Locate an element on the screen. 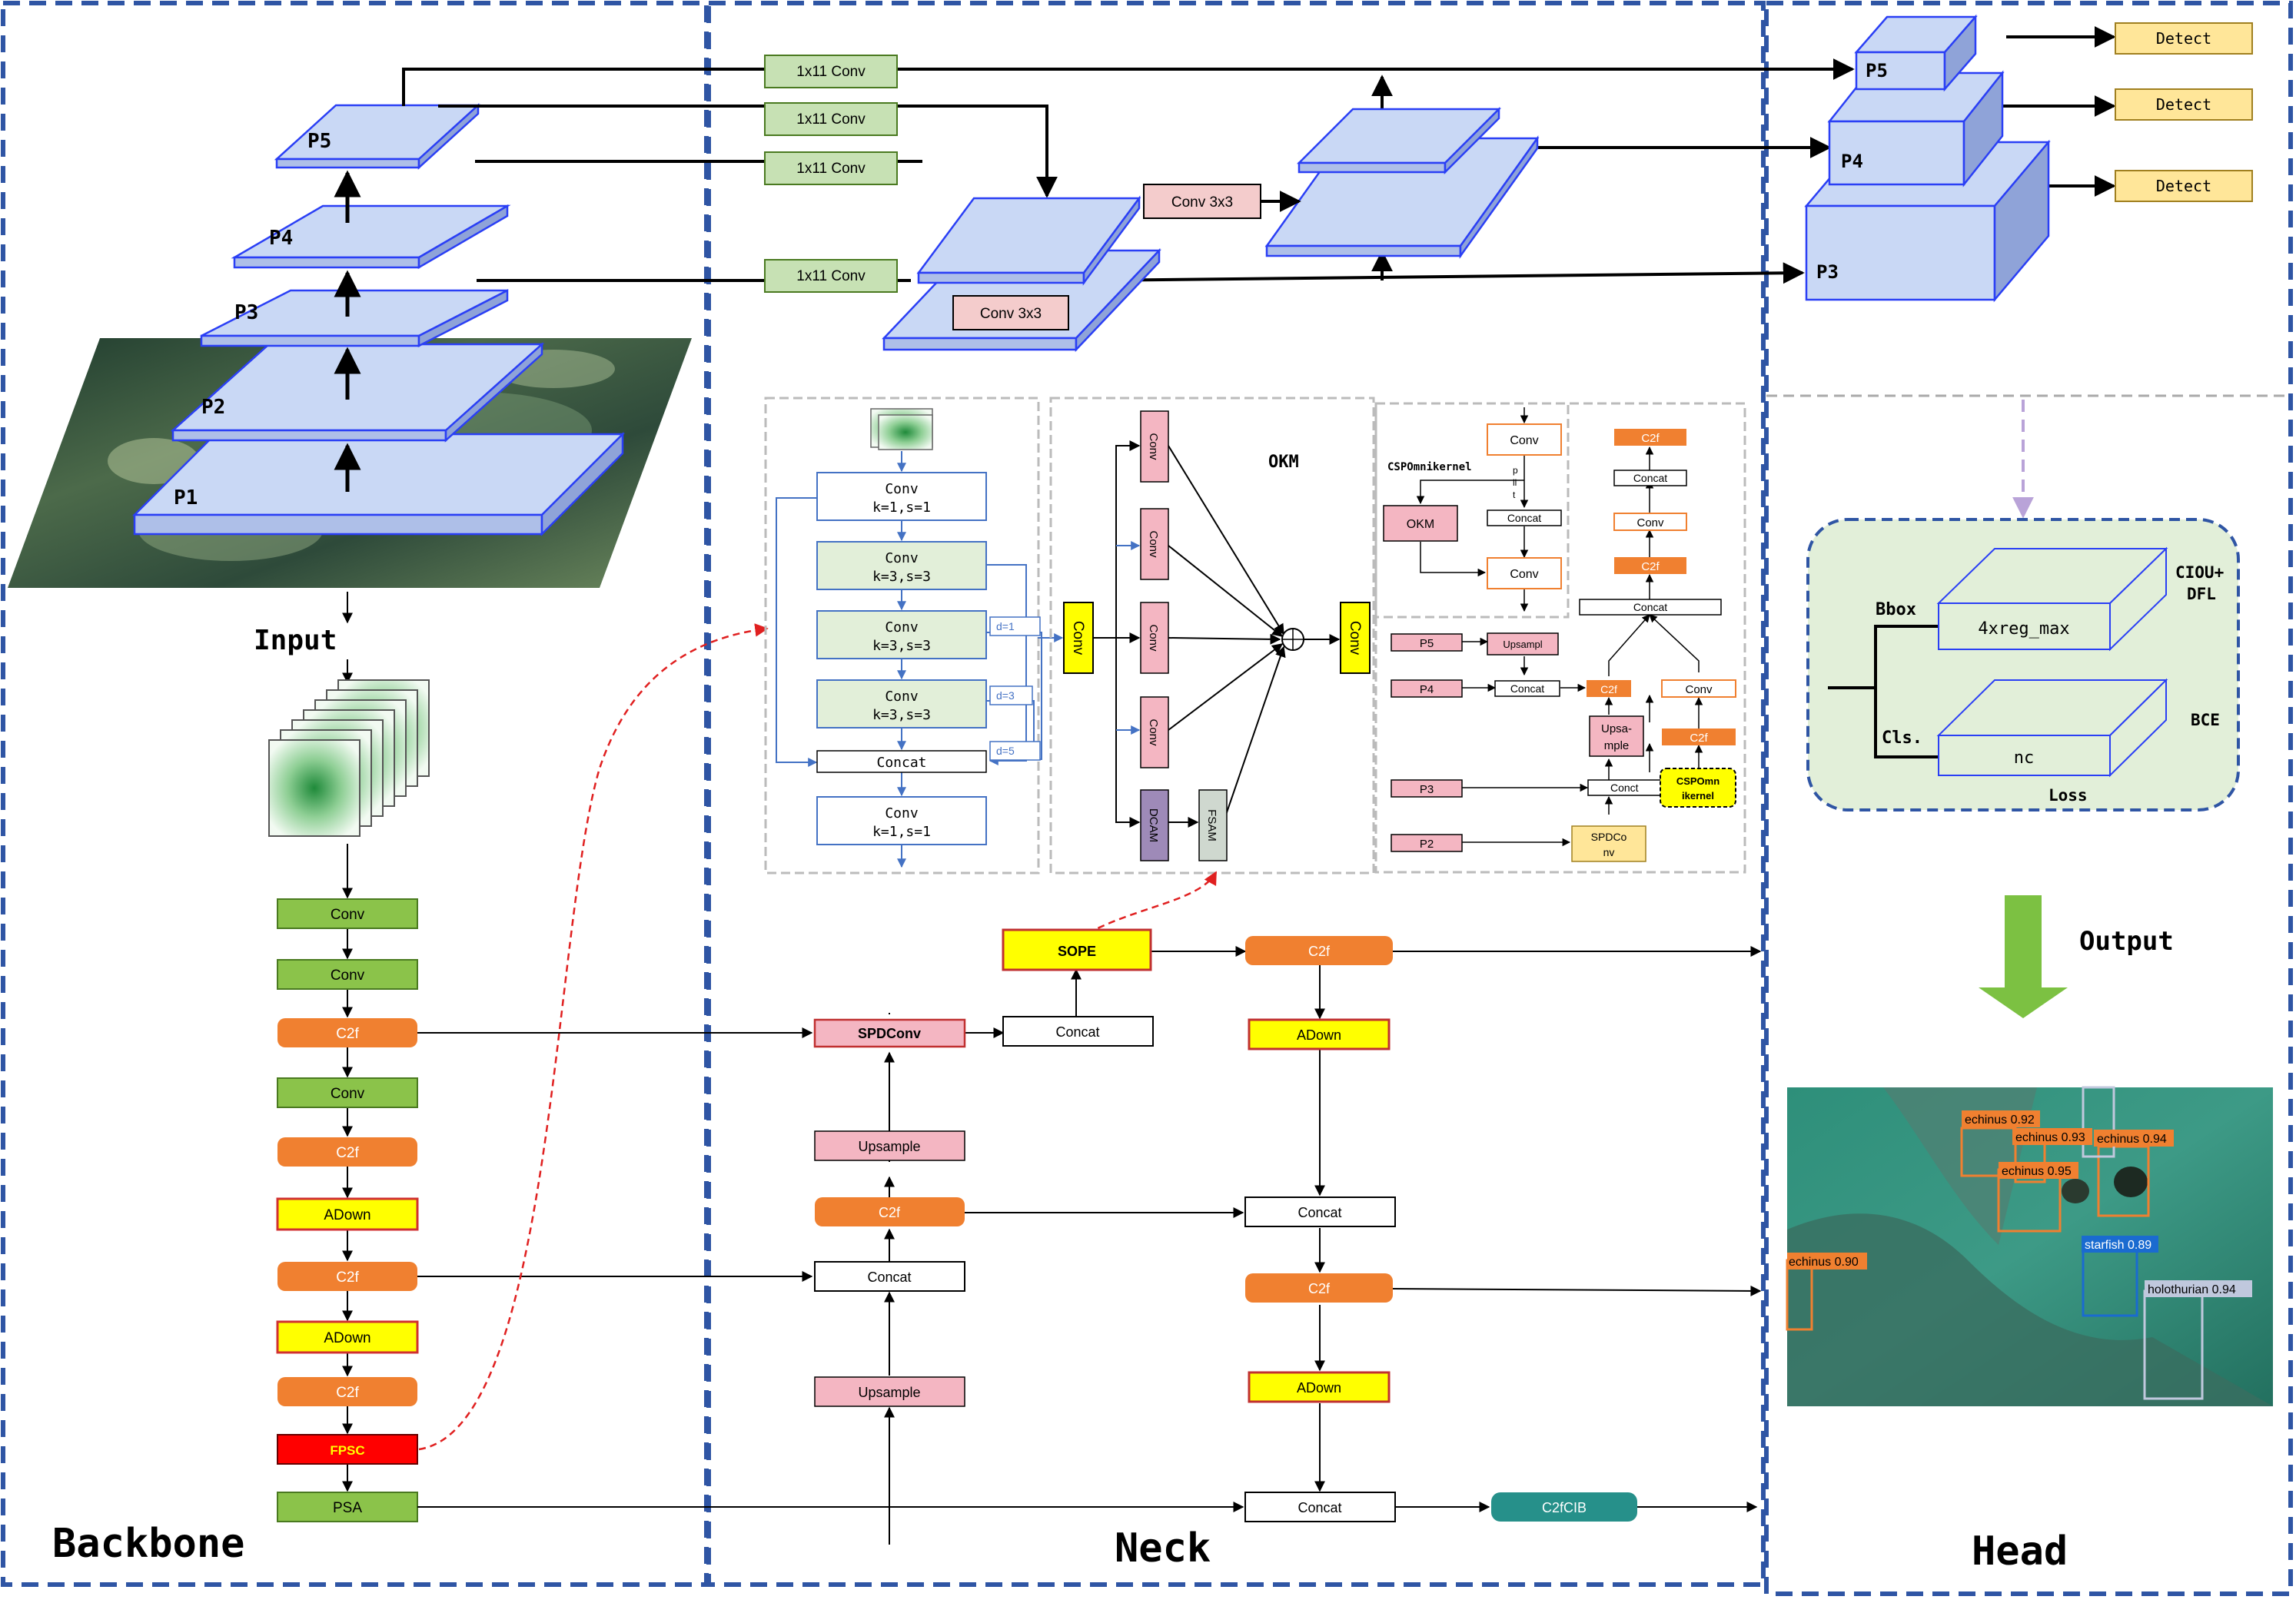 The width and height of the screenshot is (2296, 1613). detection-label-4: echinus 0.95 is located at coordinates (2037, 1171).